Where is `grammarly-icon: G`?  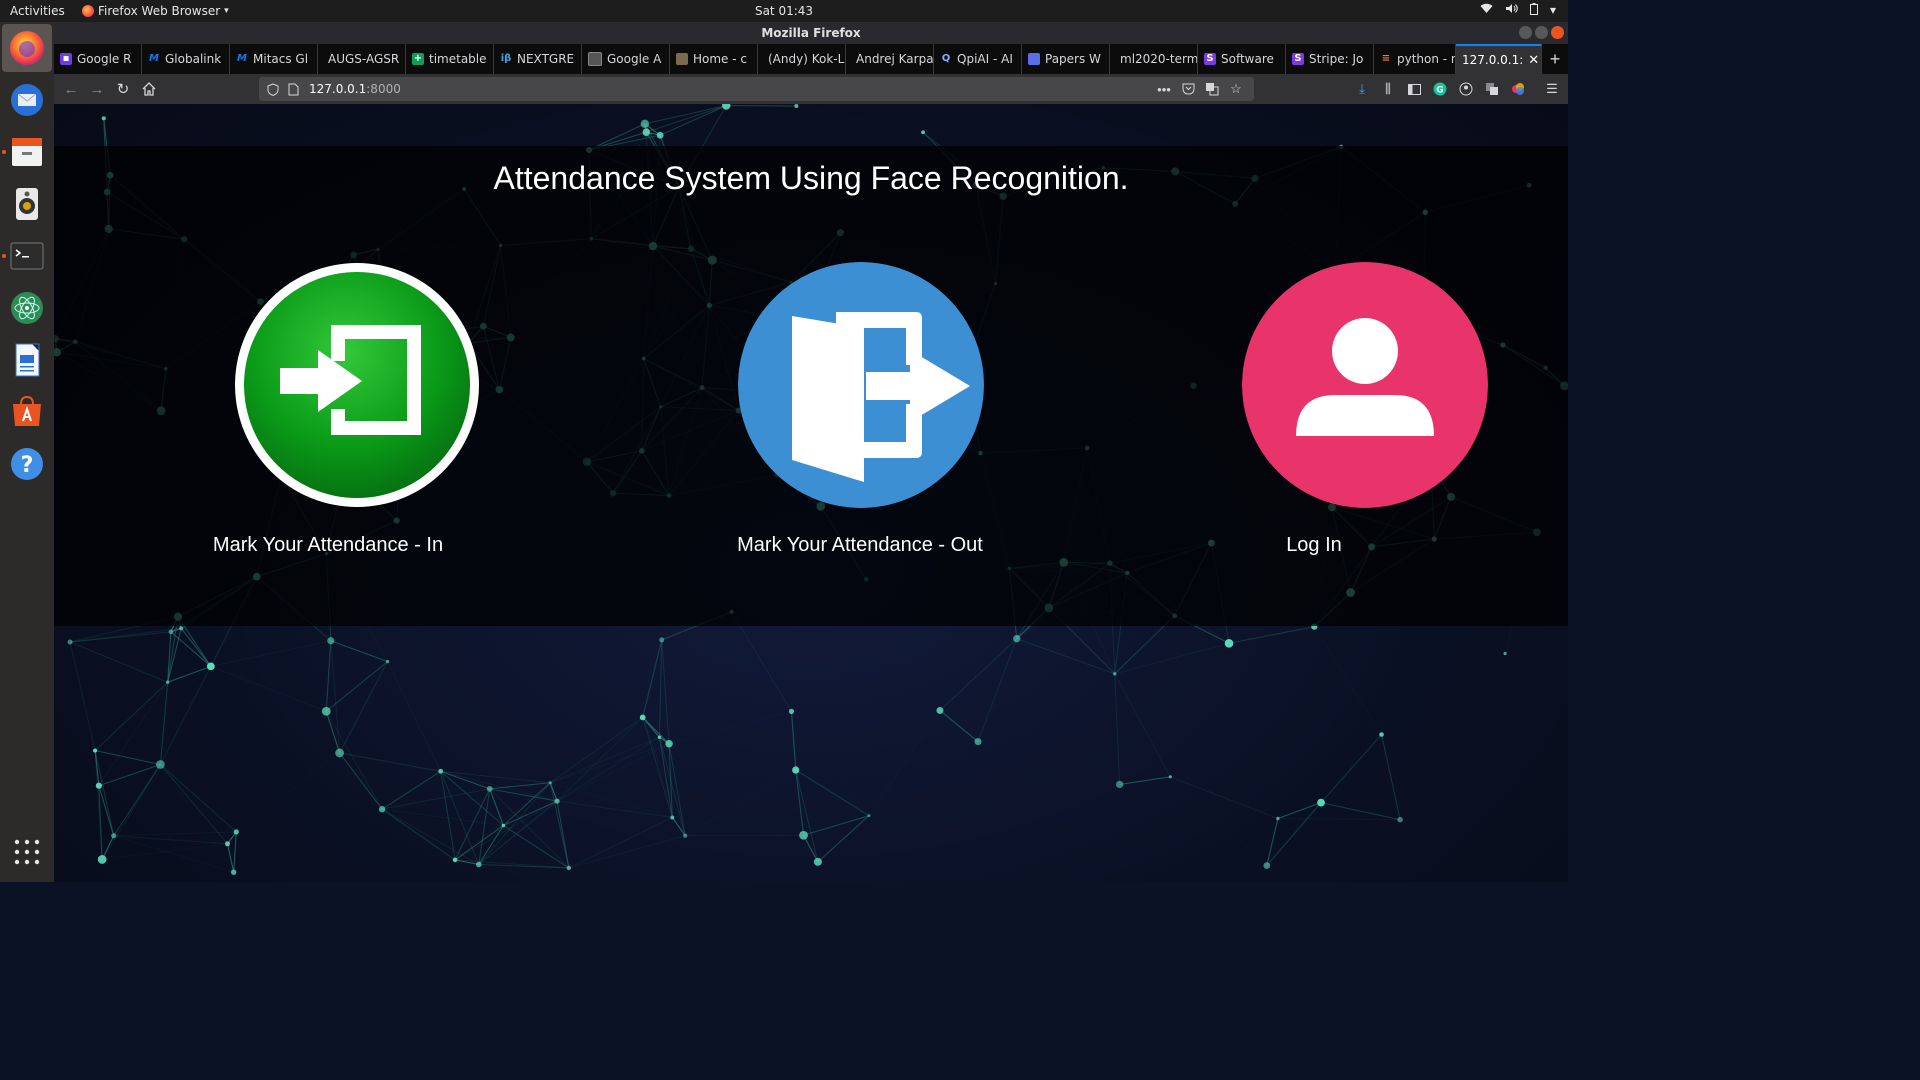
grammarly-icon: G is located at coordinates (1440, 89).